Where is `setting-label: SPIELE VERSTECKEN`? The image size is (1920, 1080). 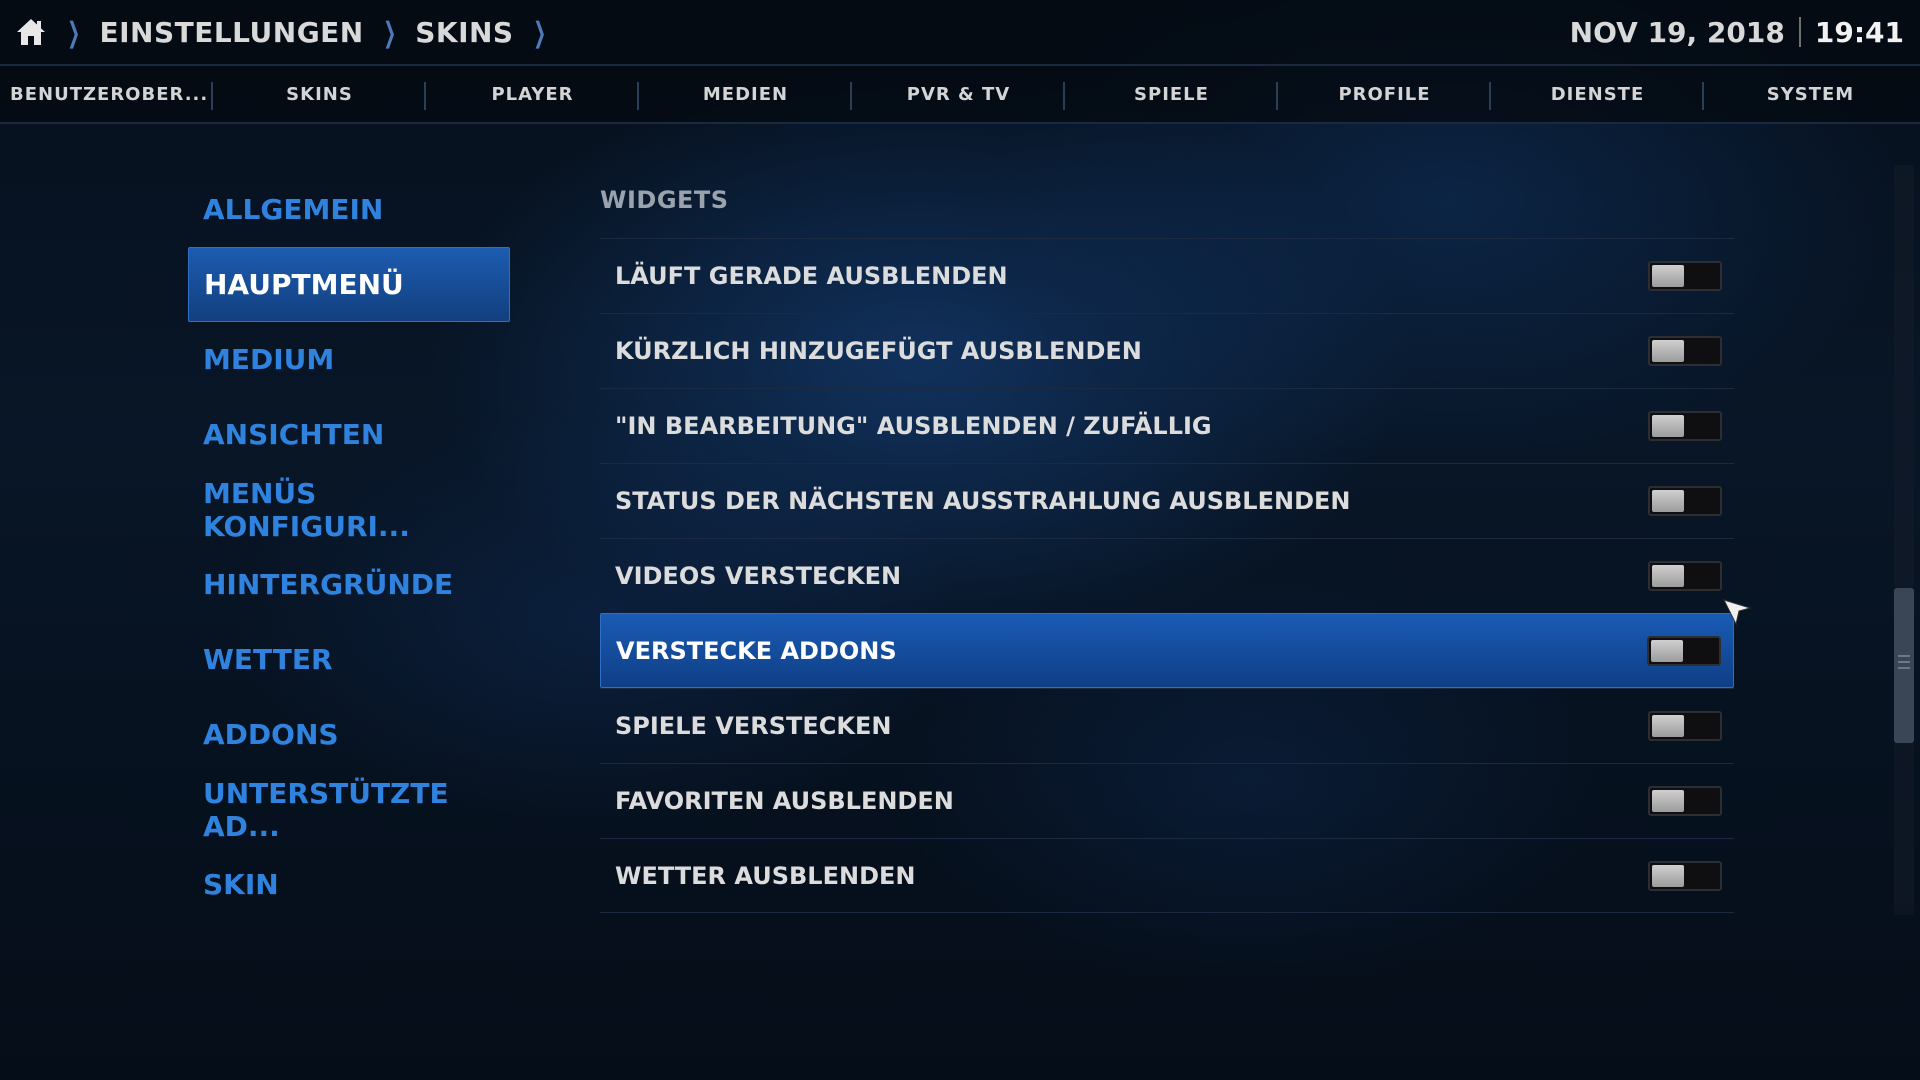 setting-label: SPIELE VERSTECKEN is located at coordinates (753, 726).